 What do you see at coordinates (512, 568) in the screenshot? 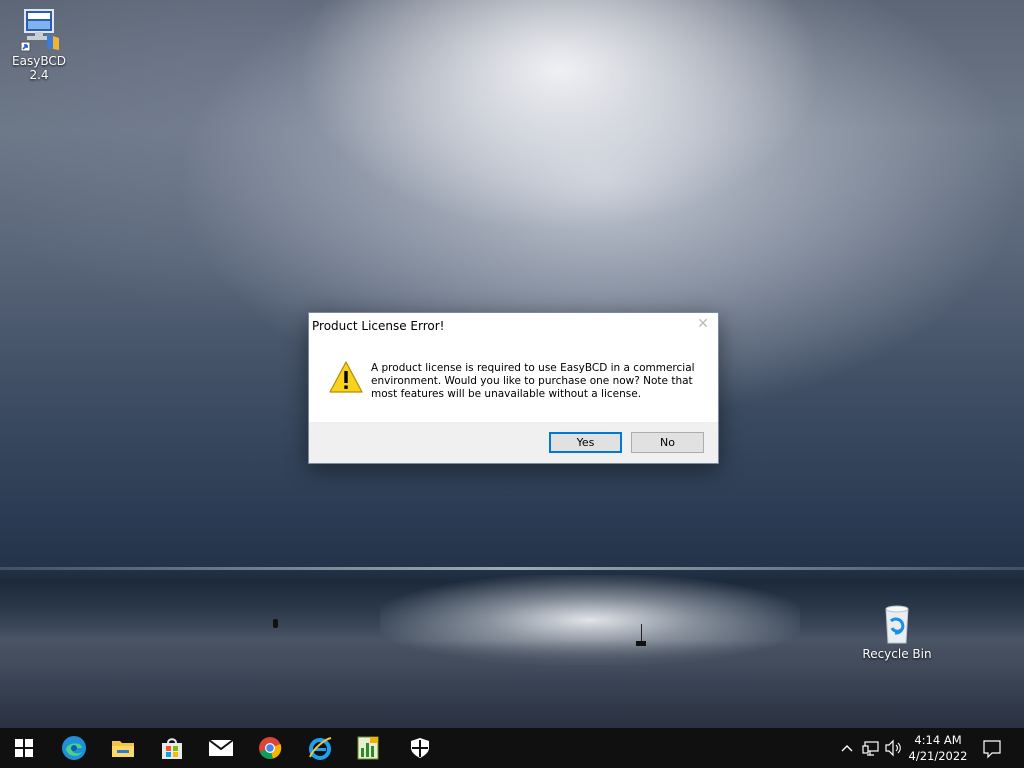
I see `wallpaper-horizon` at bounding box center [512, 568].